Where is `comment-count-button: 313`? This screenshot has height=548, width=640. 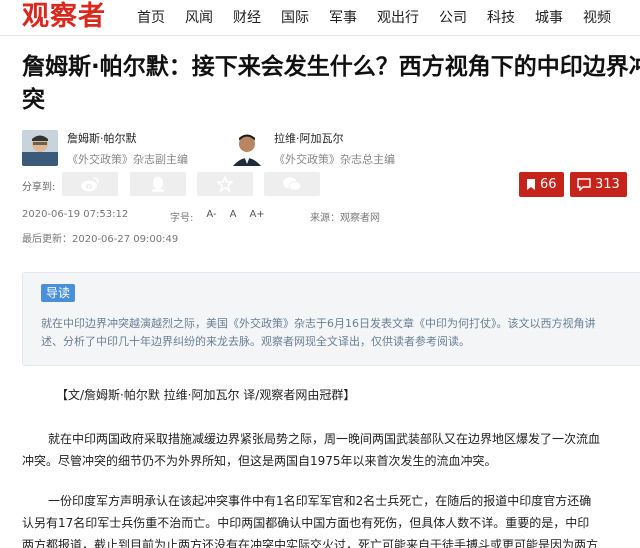 comment-count-button: 313 is located at coordinates (598, 184).